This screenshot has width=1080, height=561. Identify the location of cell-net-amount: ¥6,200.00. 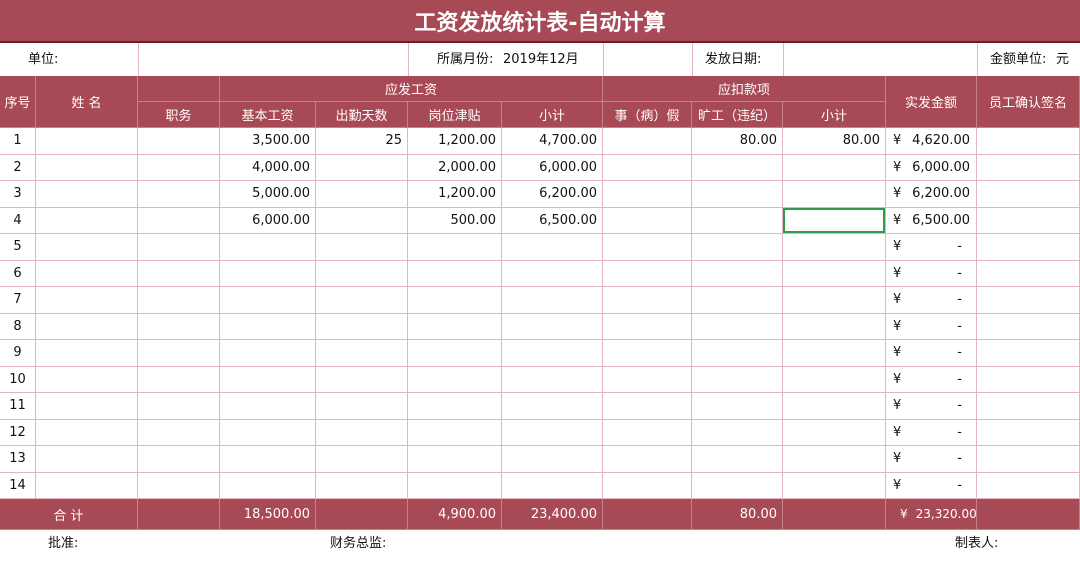
(931, 194).